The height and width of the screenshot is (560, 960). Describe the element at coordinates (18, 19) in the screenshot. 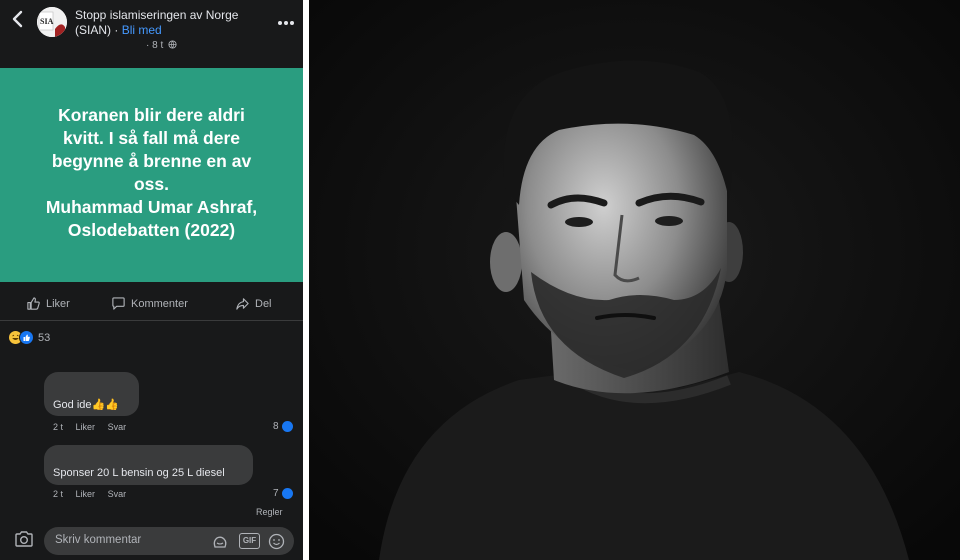

I see `back-arrow-icon` at that location.